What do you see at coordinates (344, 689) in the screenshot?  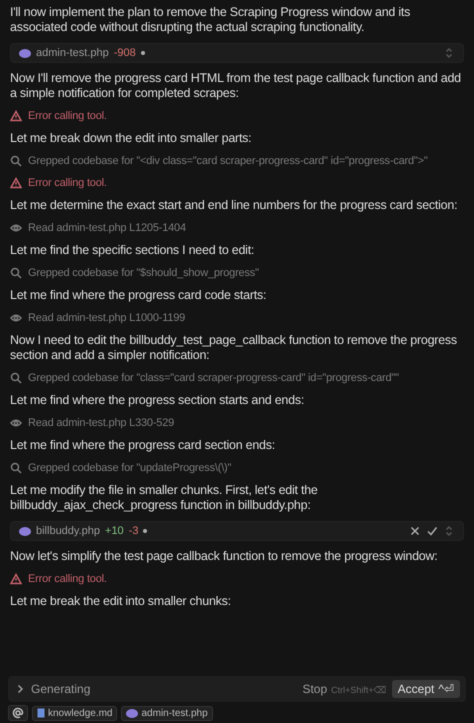 I see `stop-button: Stop Ctrl+Shift+⌫` at bounding box center [344, 689].